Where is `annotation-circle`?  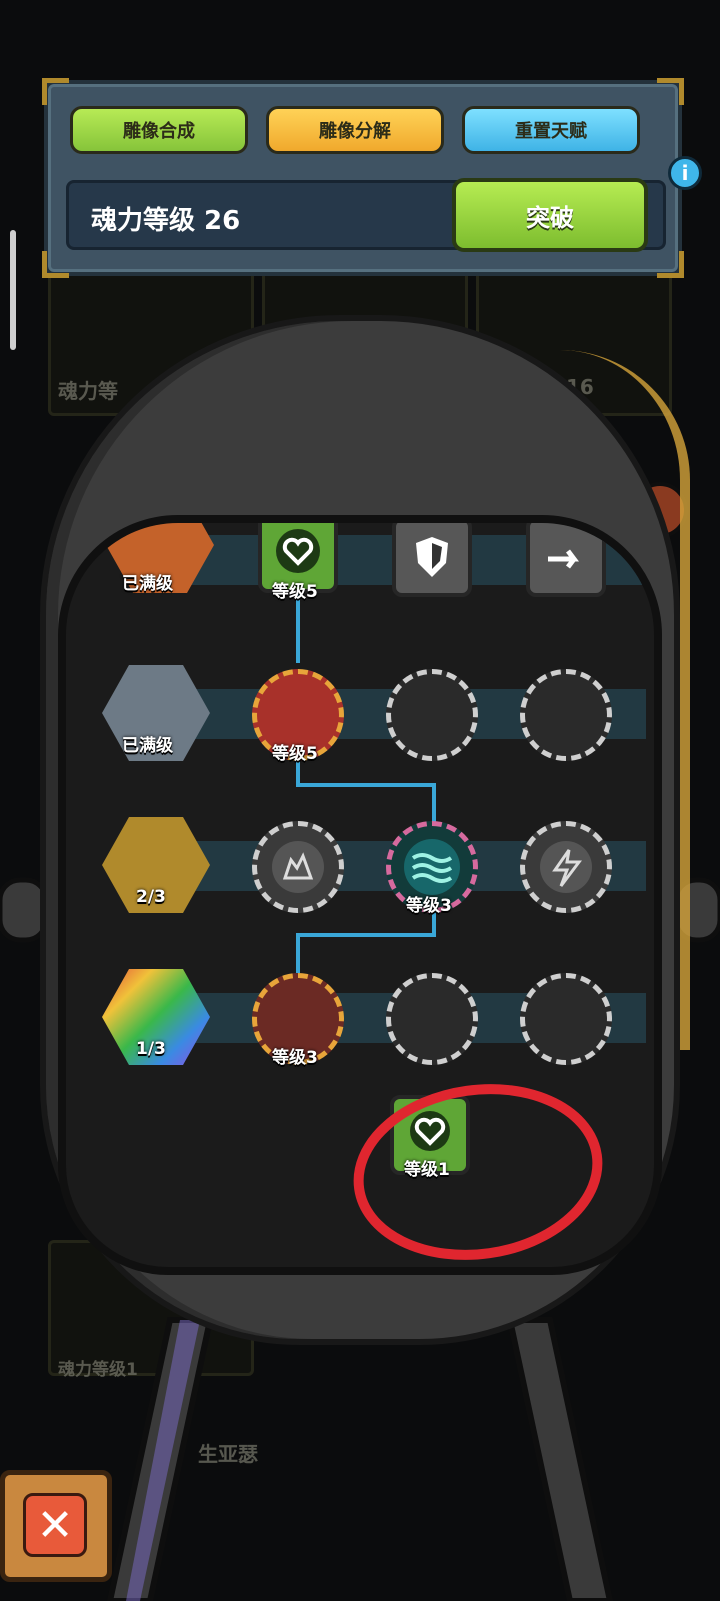 annotation-circle is located at coordinates (478, 1172).